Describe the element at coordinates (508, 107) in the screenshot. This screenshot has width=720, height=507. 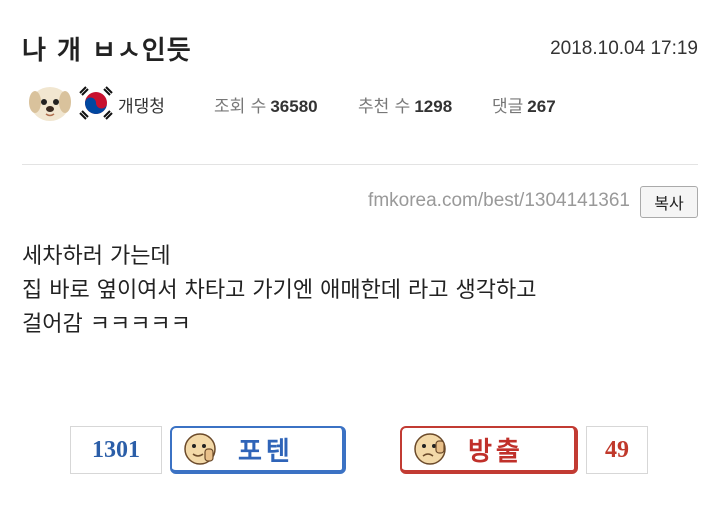
I see `comments-label: 댓글` at that location.